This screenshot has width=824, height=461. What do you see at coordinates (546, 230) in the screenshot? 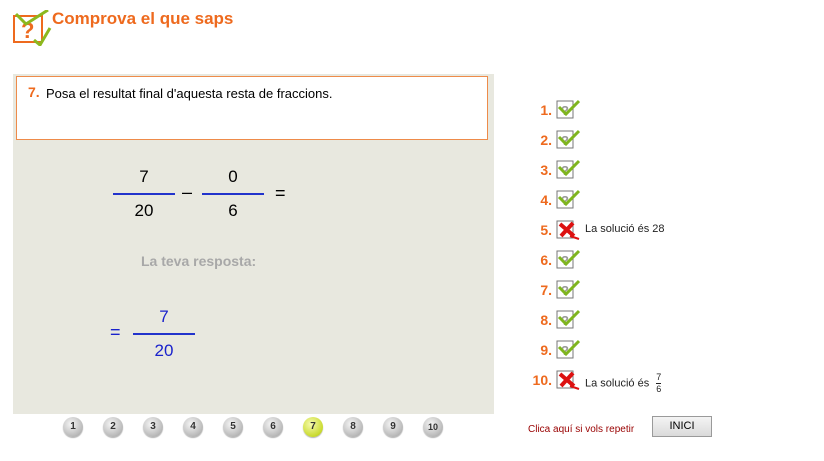
I see `result-number: 5.` at bounding box center [546, 230].